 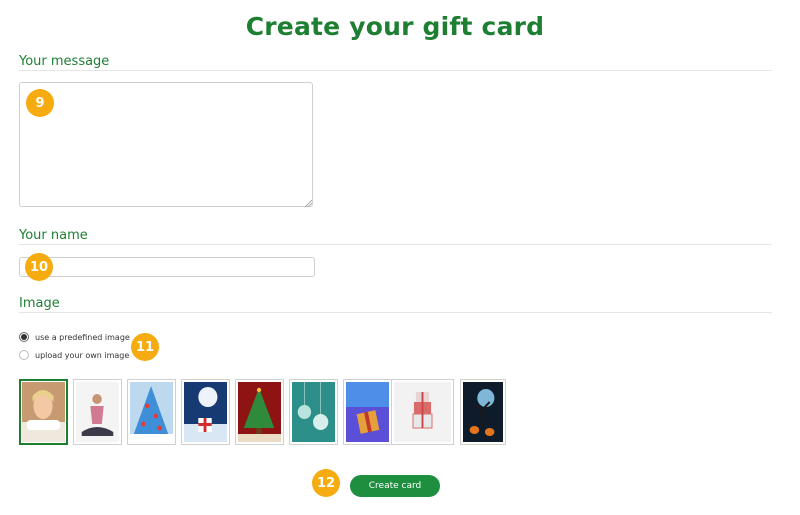 I want to click on gift-purple-thumbnail, so click(x=367, y=412).